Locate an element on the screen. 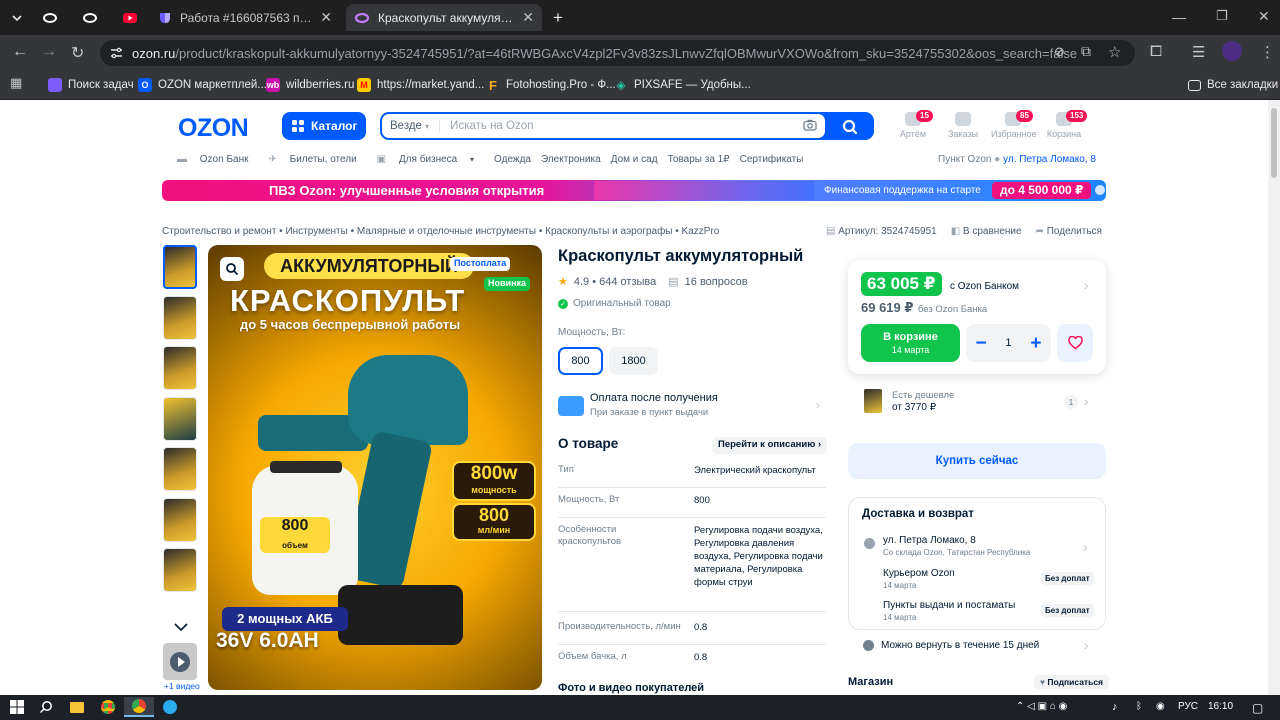  banner-close-icon is located at coordinates (1100, 190).